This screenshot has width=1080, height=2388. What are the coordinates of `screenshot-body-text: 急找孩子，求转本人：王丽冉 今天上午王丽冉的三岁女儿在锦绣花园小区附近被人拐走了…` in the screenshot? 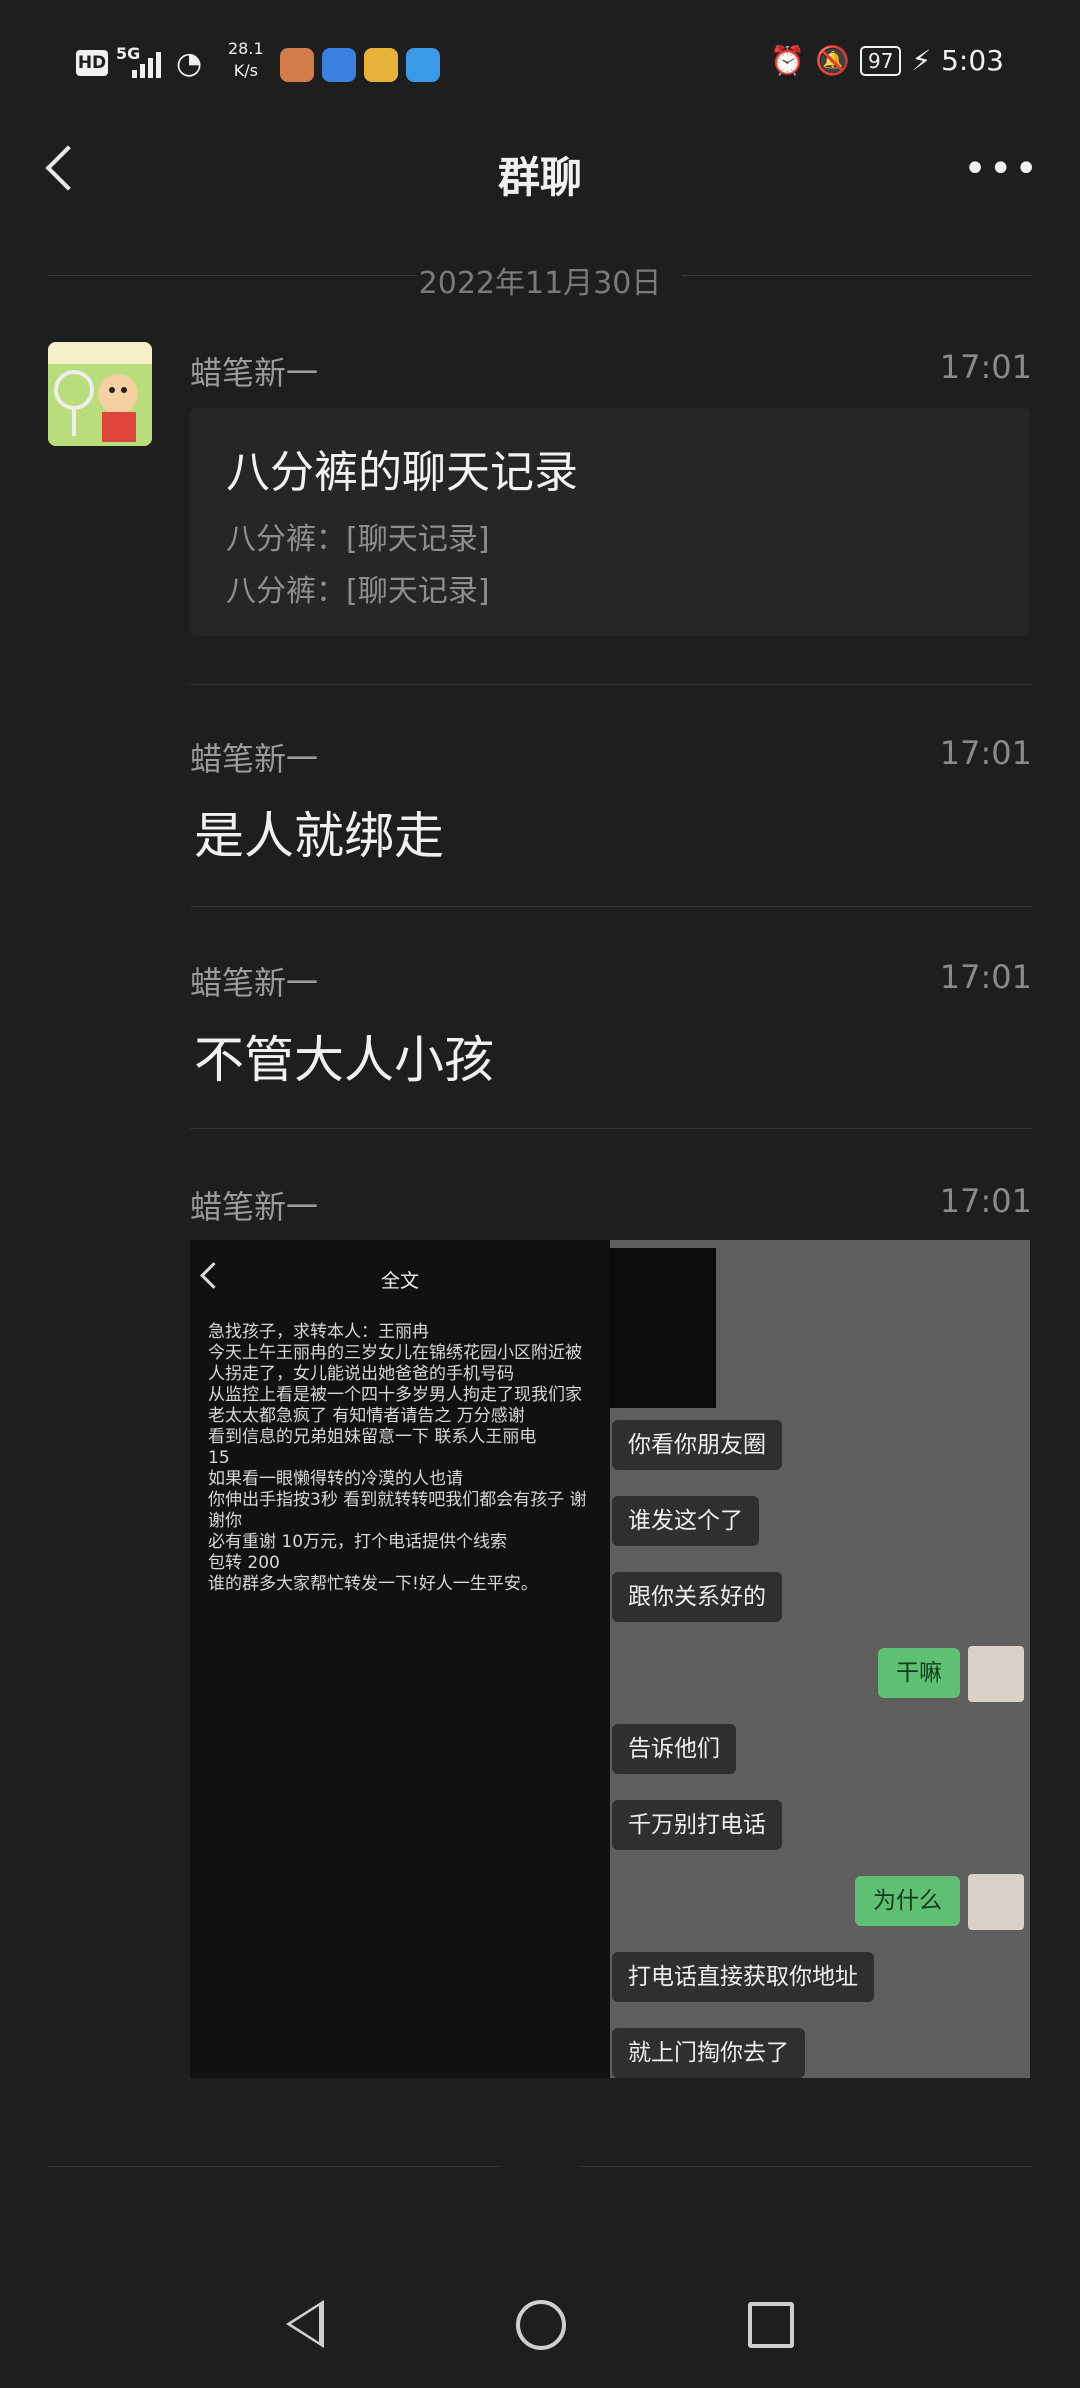 It's located at (397, 1458).